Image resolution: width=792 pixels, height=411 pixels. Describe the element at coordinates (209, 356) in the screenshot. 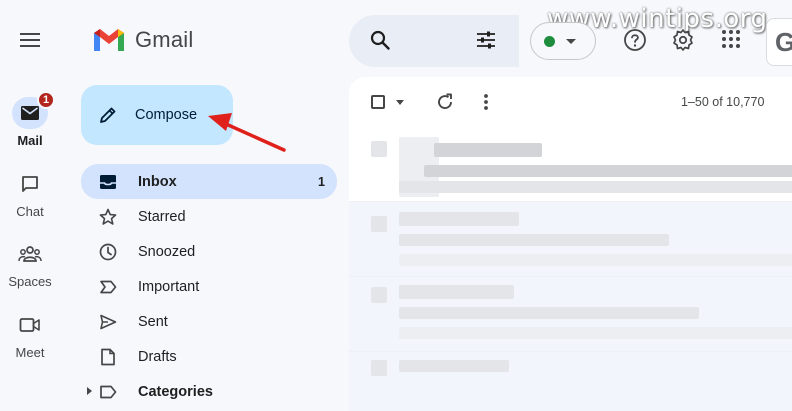

I see `nav-item-drafts: Drafts` at that location.